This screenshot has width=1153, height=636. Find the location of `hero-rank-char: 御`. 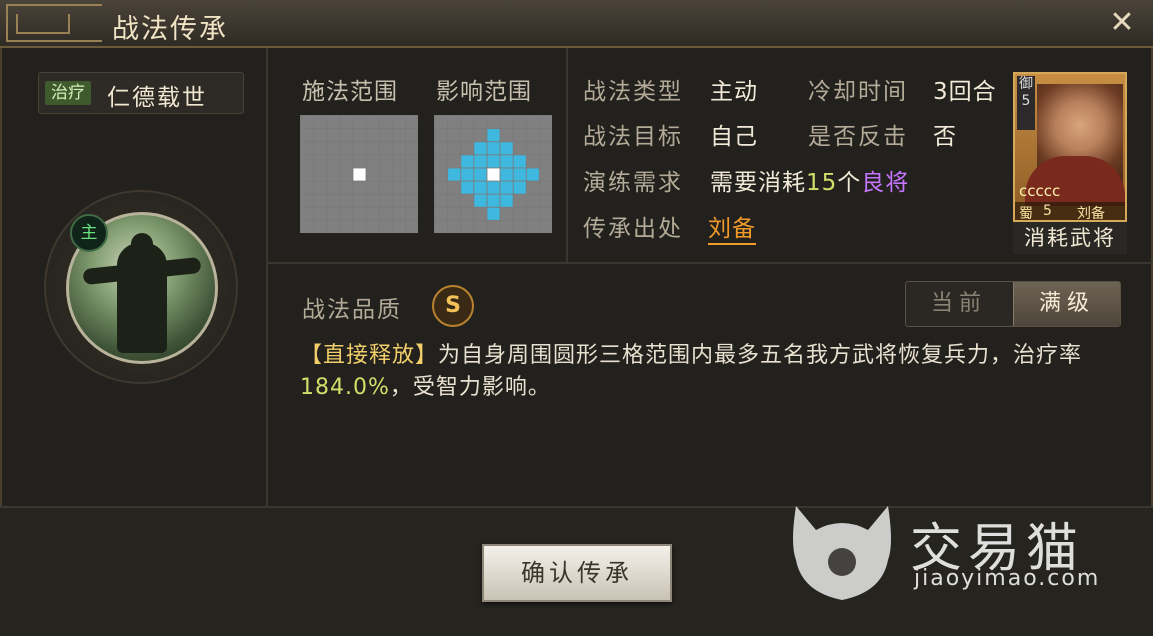

hero-rank-char: 御 is located at coordinates (1026, 84).